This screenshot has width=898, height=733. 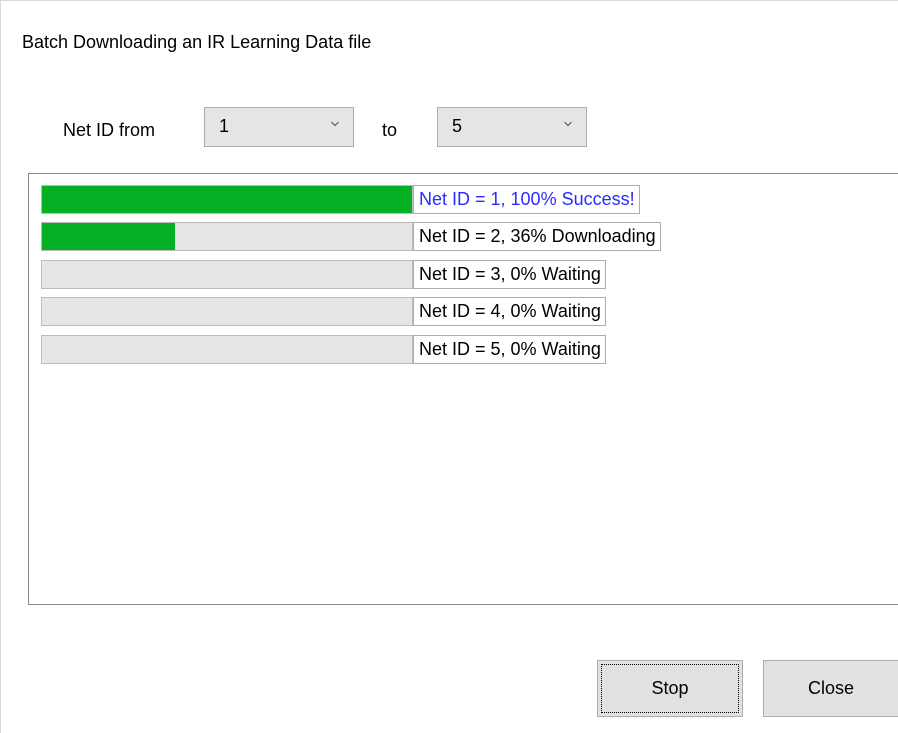 I want to click on close-button-label: Close, so click(x=831, y=688).